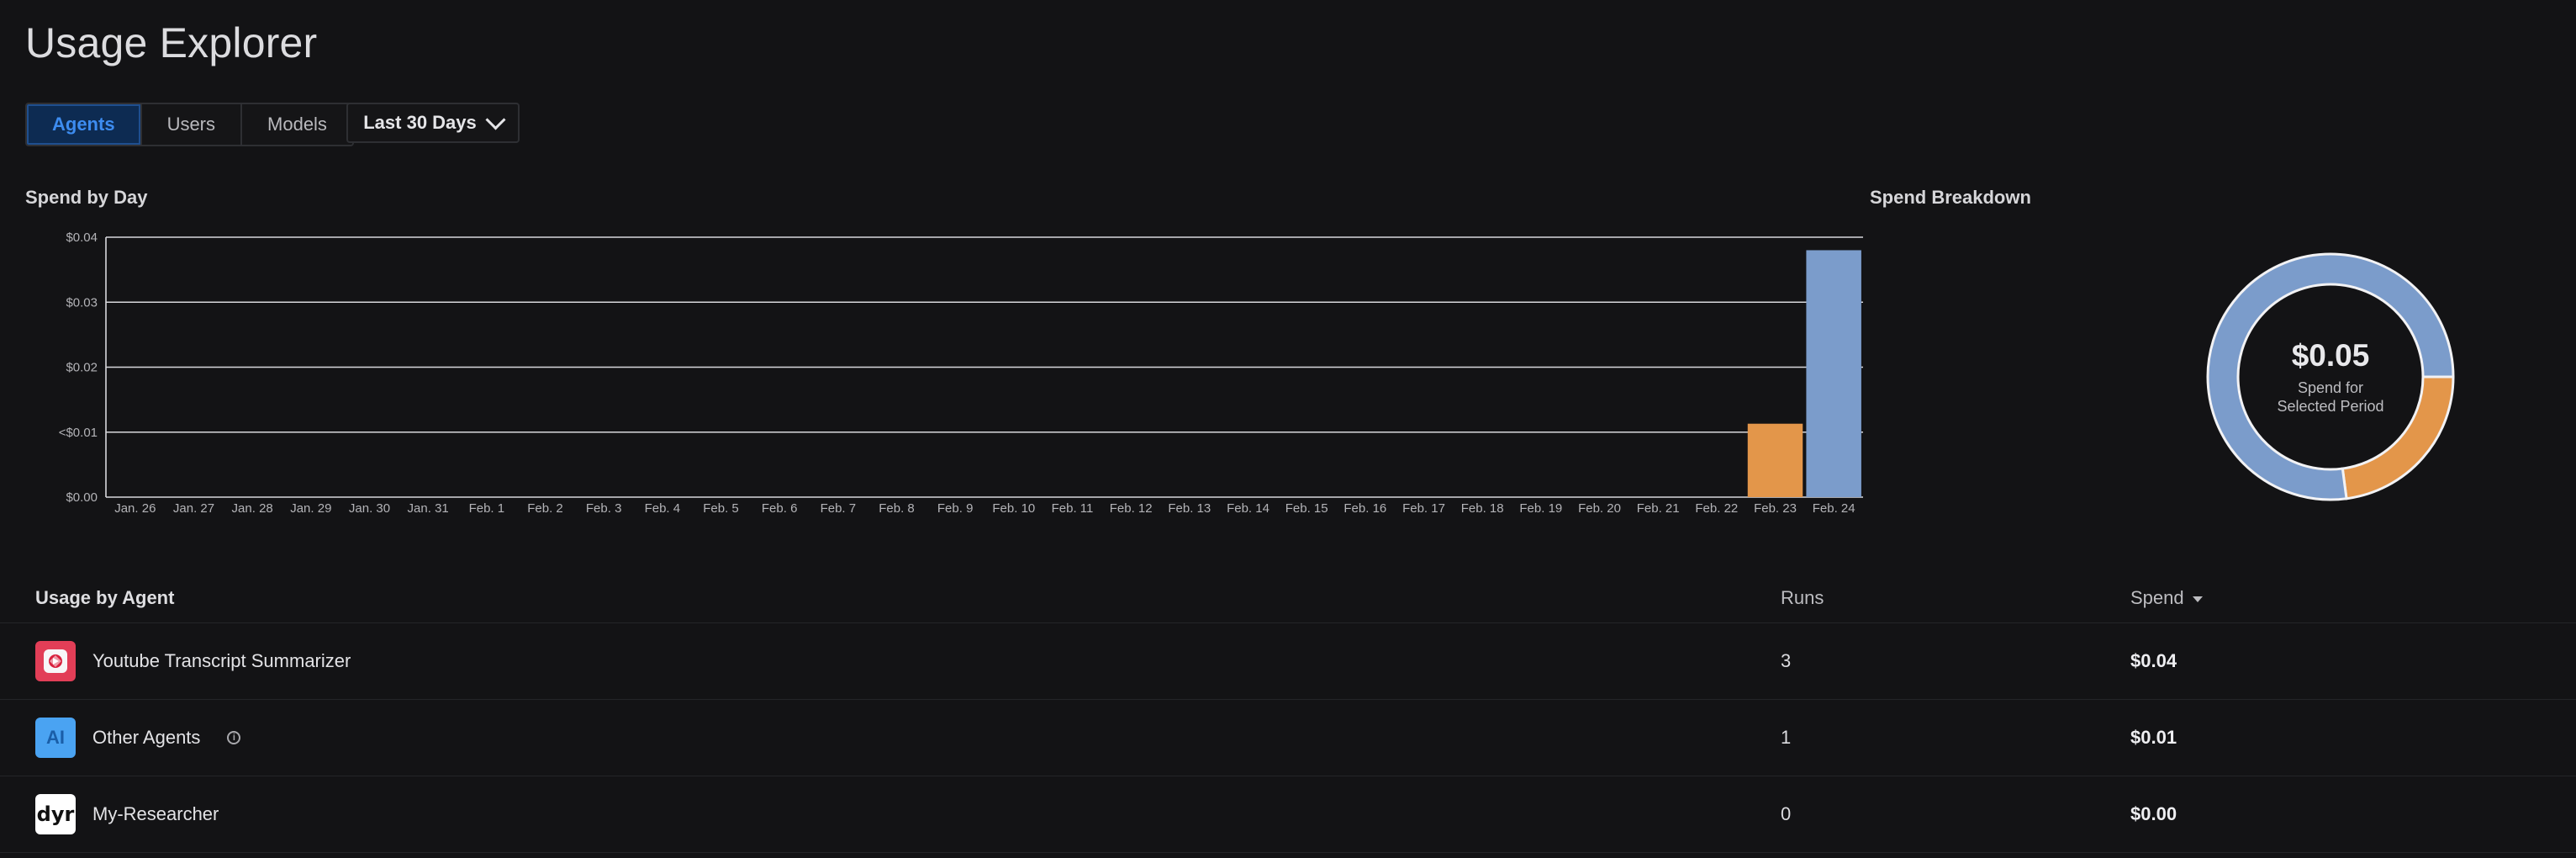  What do you see at coordinates (252, 508) in the screenshot?
I see `x-tick-label: Jan. 28` at bounding box center [252, 508].